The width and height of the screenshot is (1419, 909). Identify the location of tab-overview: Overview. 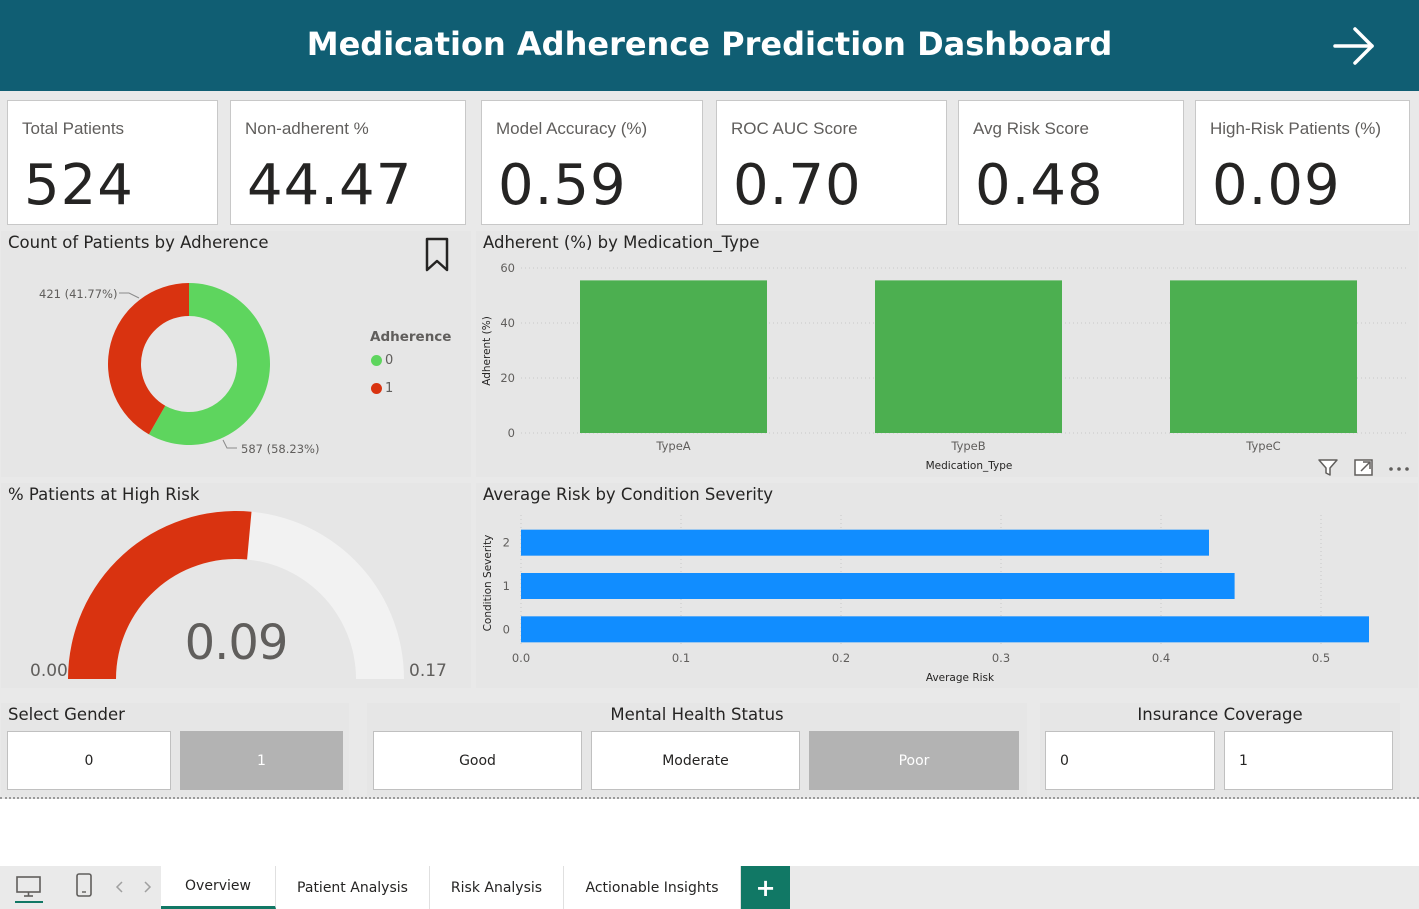
(218, 887).